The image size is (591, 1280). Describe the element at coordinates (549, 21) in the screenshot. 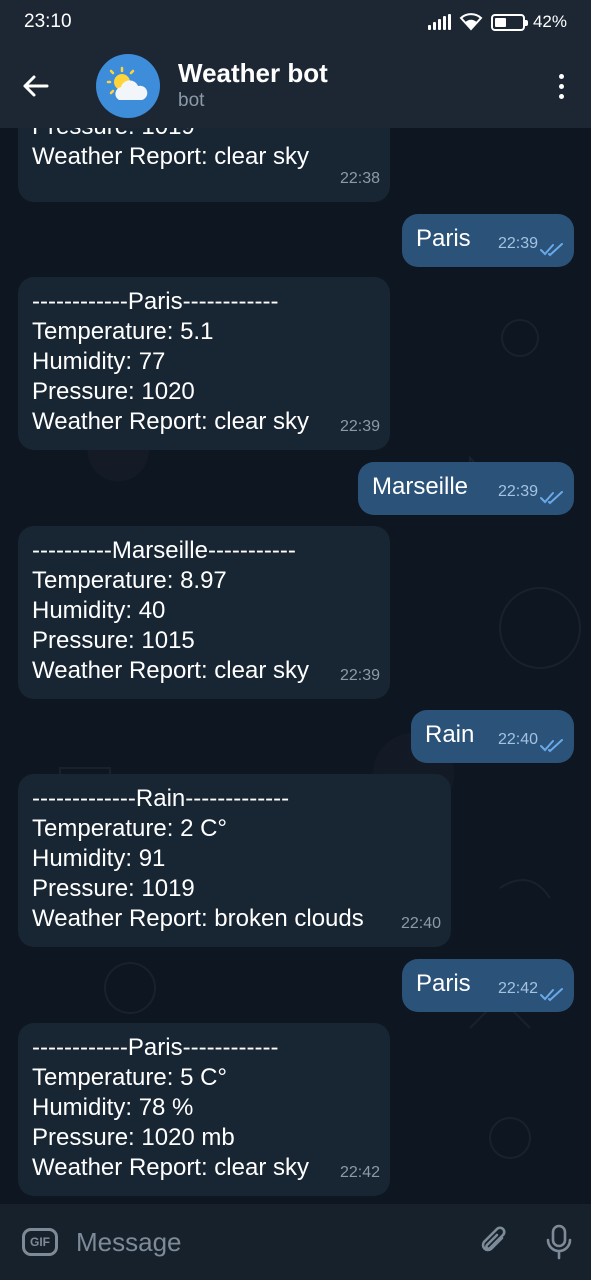

I see `battery-percent: 42%` at that location.